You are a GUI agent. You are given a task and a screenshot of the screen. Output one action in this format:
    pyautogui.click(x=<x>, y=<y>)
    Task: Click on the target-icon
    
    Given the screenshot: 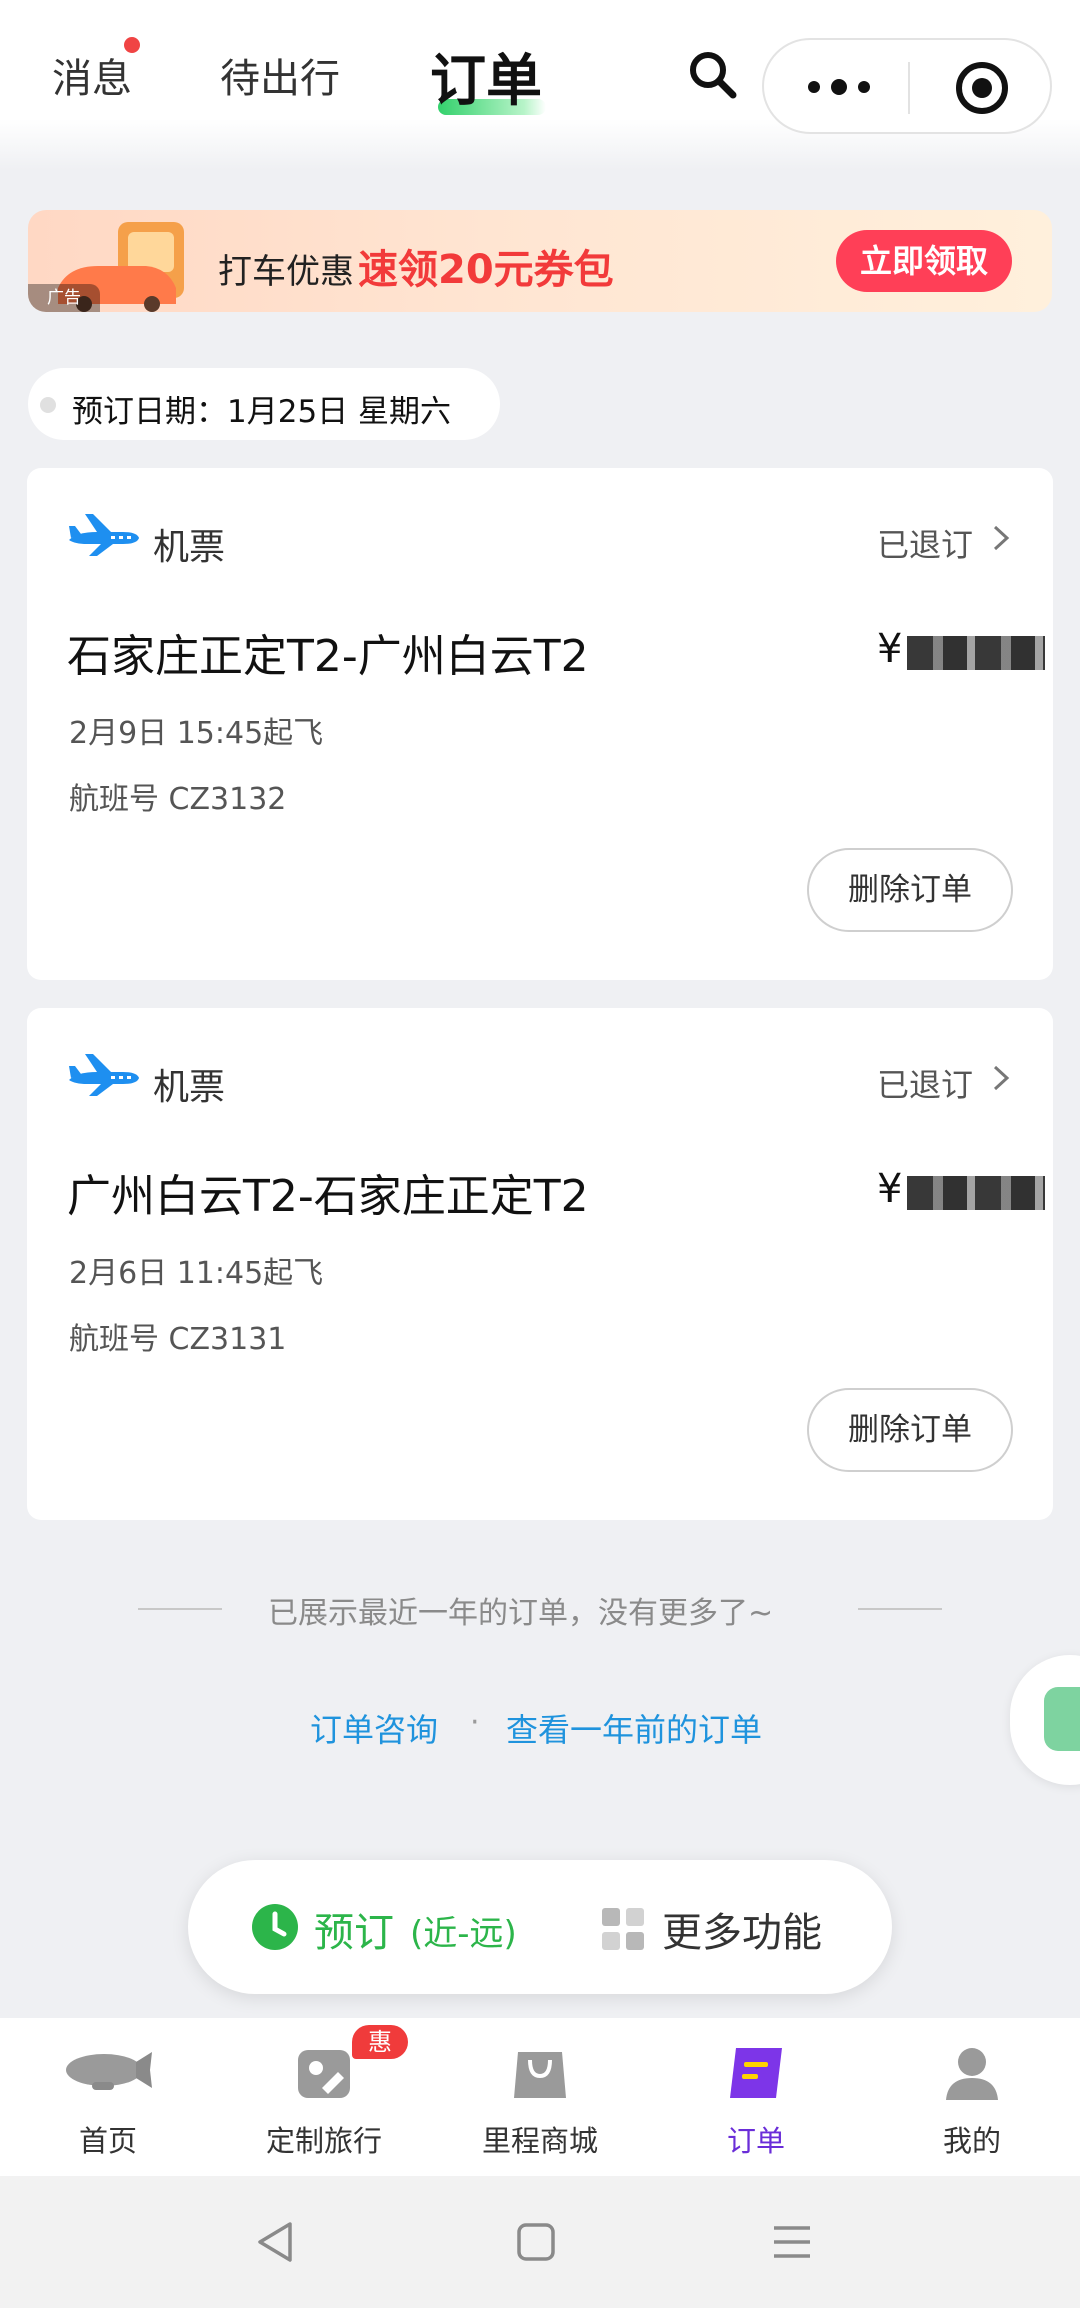 What is the action you would take?
    pyautogui.click(x=982, y=88)
    